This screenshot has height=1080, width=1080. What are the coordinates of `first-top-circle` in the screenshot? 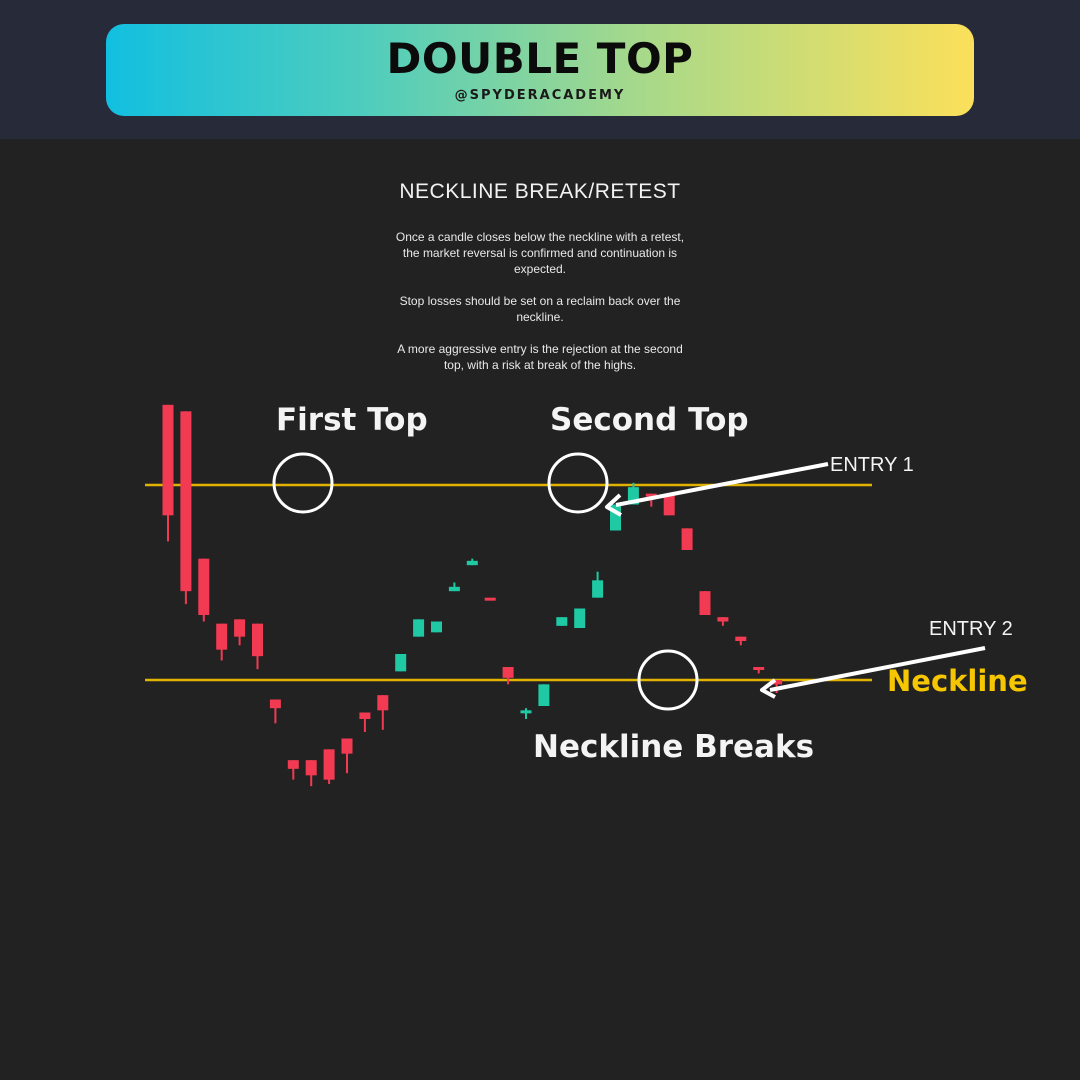 It's located at (303, 483).